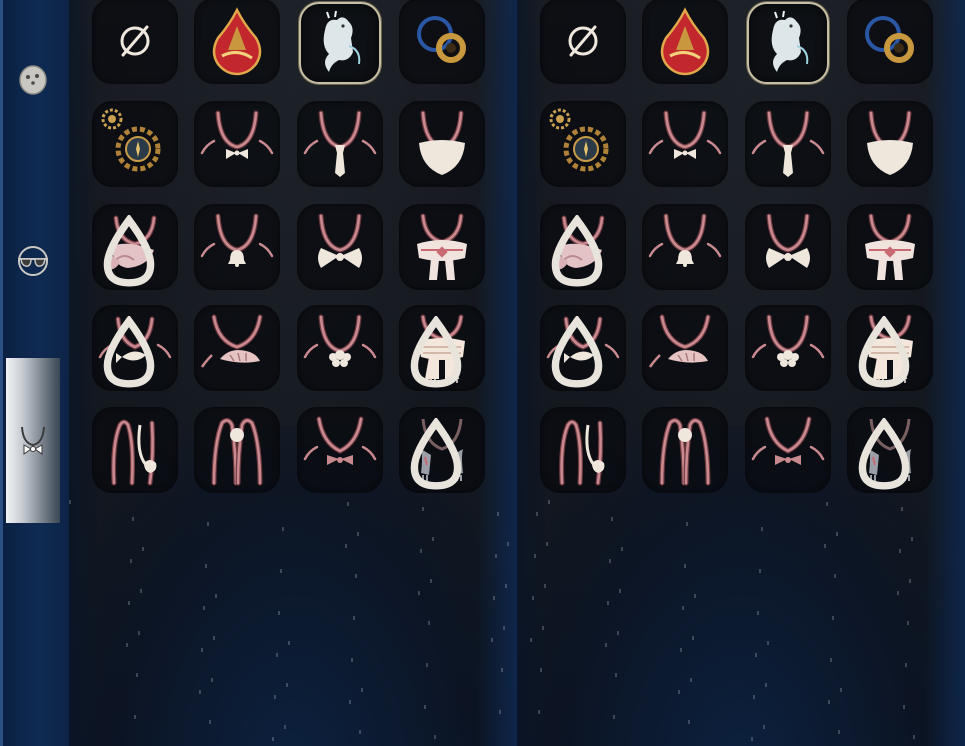 Image resolution: width=965 pixels, height=746 pixels. I want to click on glasses-icon, so click(33, 261).